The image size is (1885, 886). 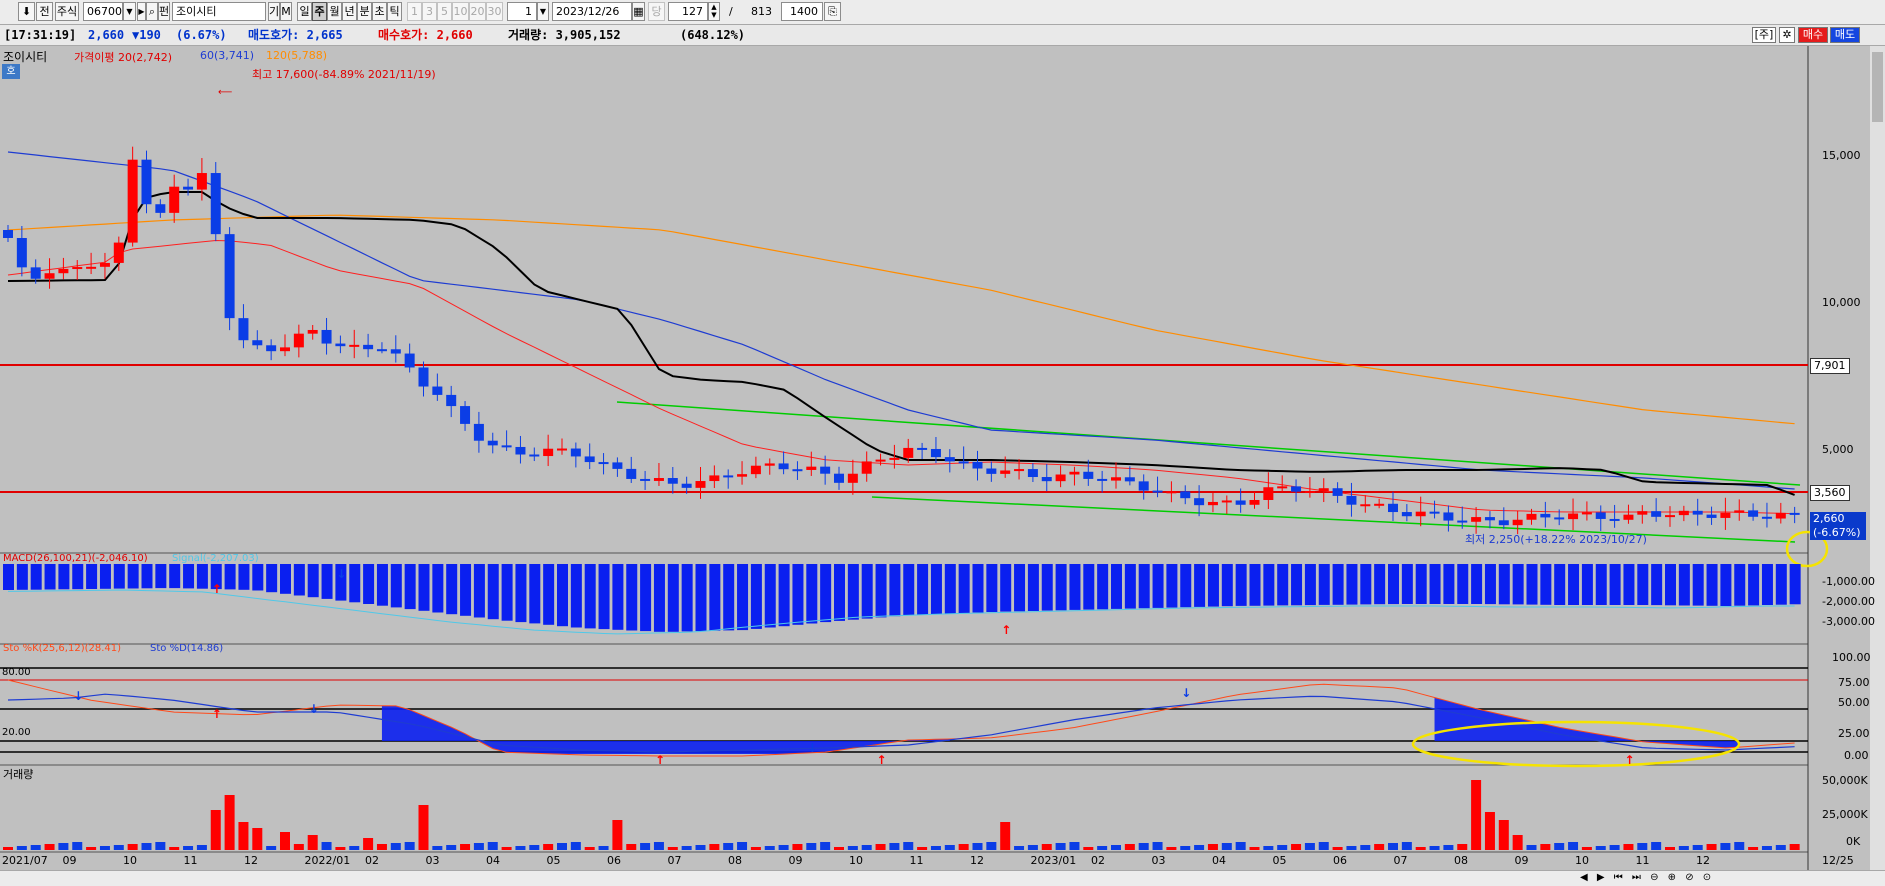 What do you see at coordinates (16, 732) in the screenshot?
I see `sto-level-20: 20.00` at bounding box center [16, 732].